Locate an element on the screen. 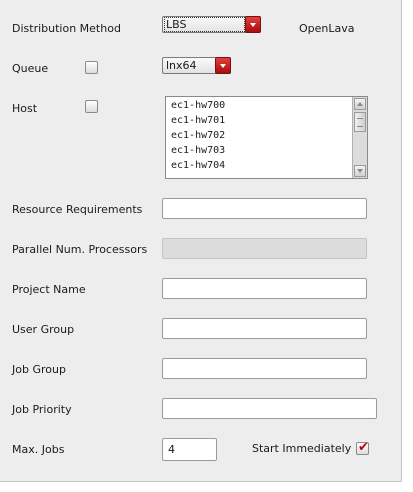 The image size is (413, 492). host-list-item: ec1-hw702 is located at coordinates (198, 135).